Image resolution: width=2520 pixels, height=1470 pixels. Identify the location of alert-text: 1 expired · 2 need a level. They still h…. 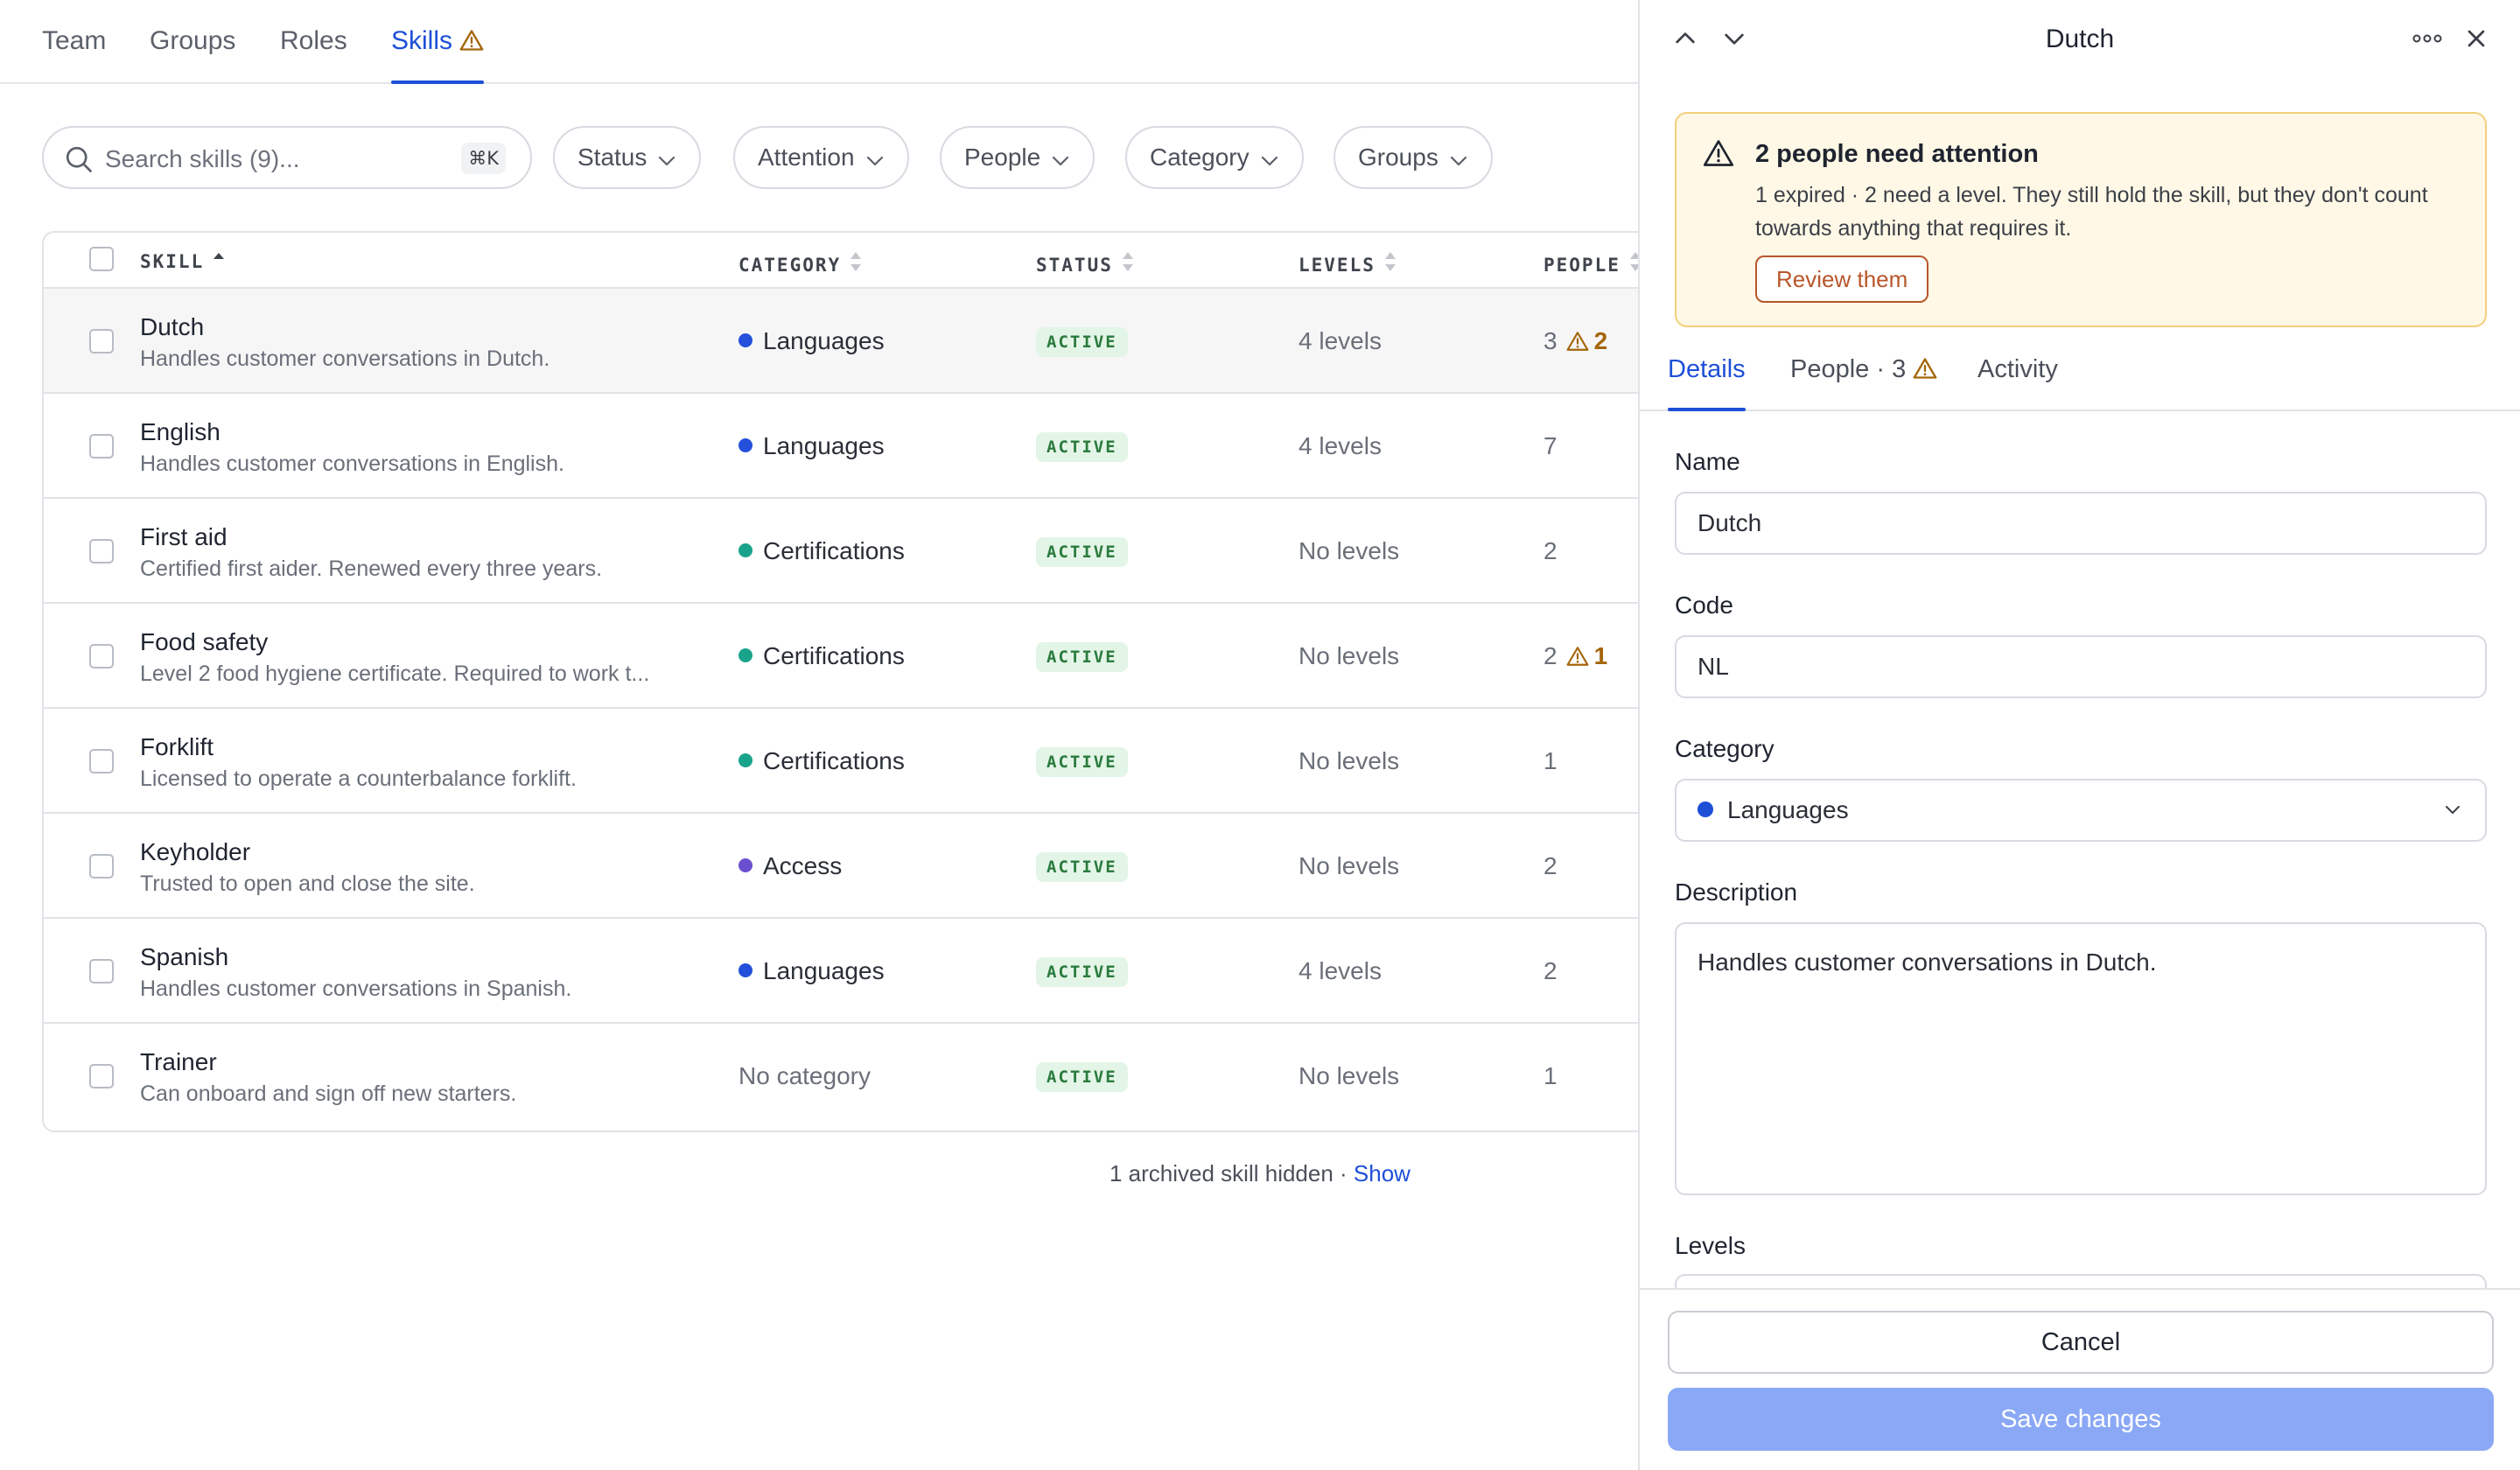
(2091, 212).